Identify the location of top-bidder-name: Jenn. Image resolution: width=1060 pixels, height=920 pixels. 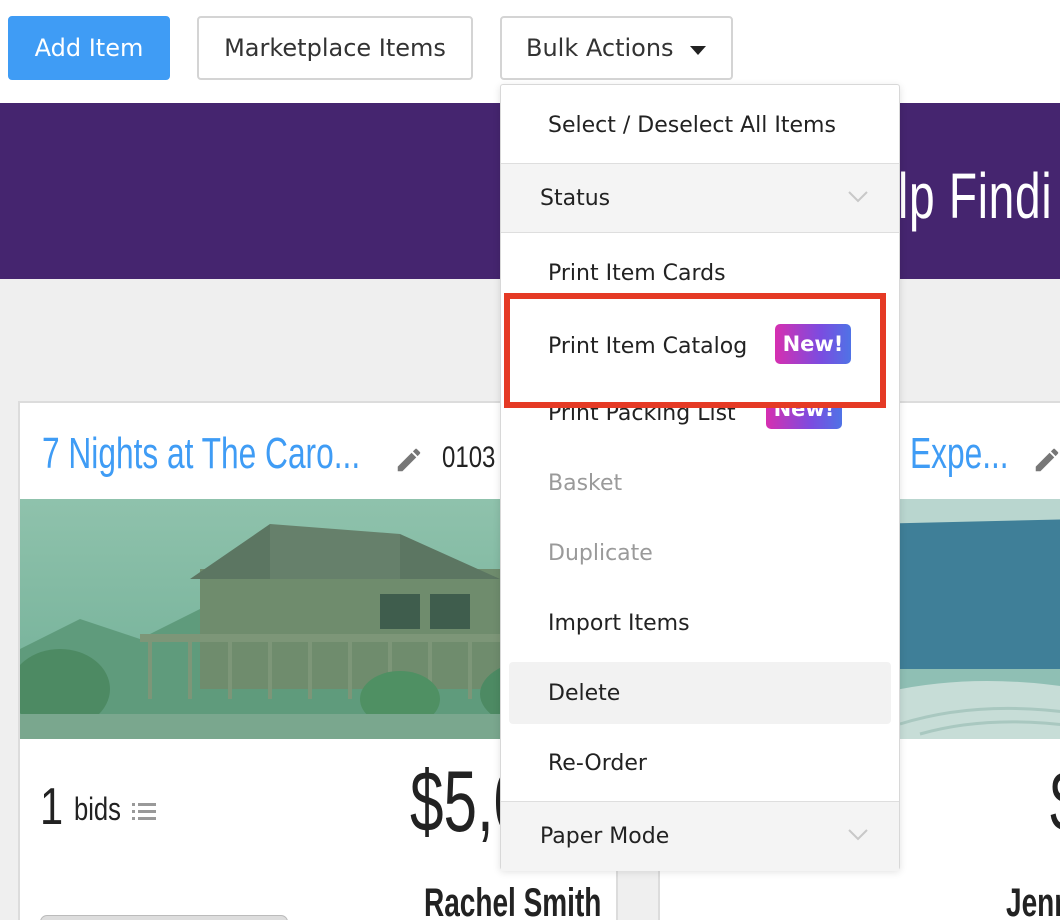
(1033, 900).